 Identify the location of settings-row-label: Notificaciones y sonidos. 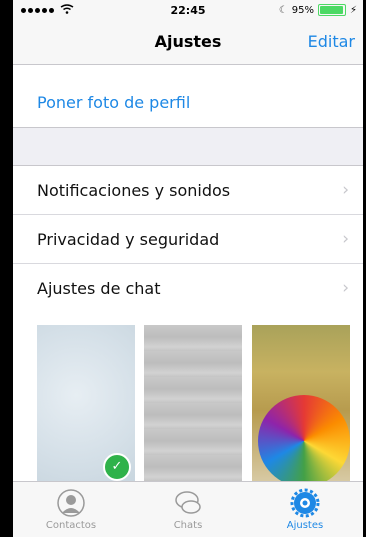
(134, 190).